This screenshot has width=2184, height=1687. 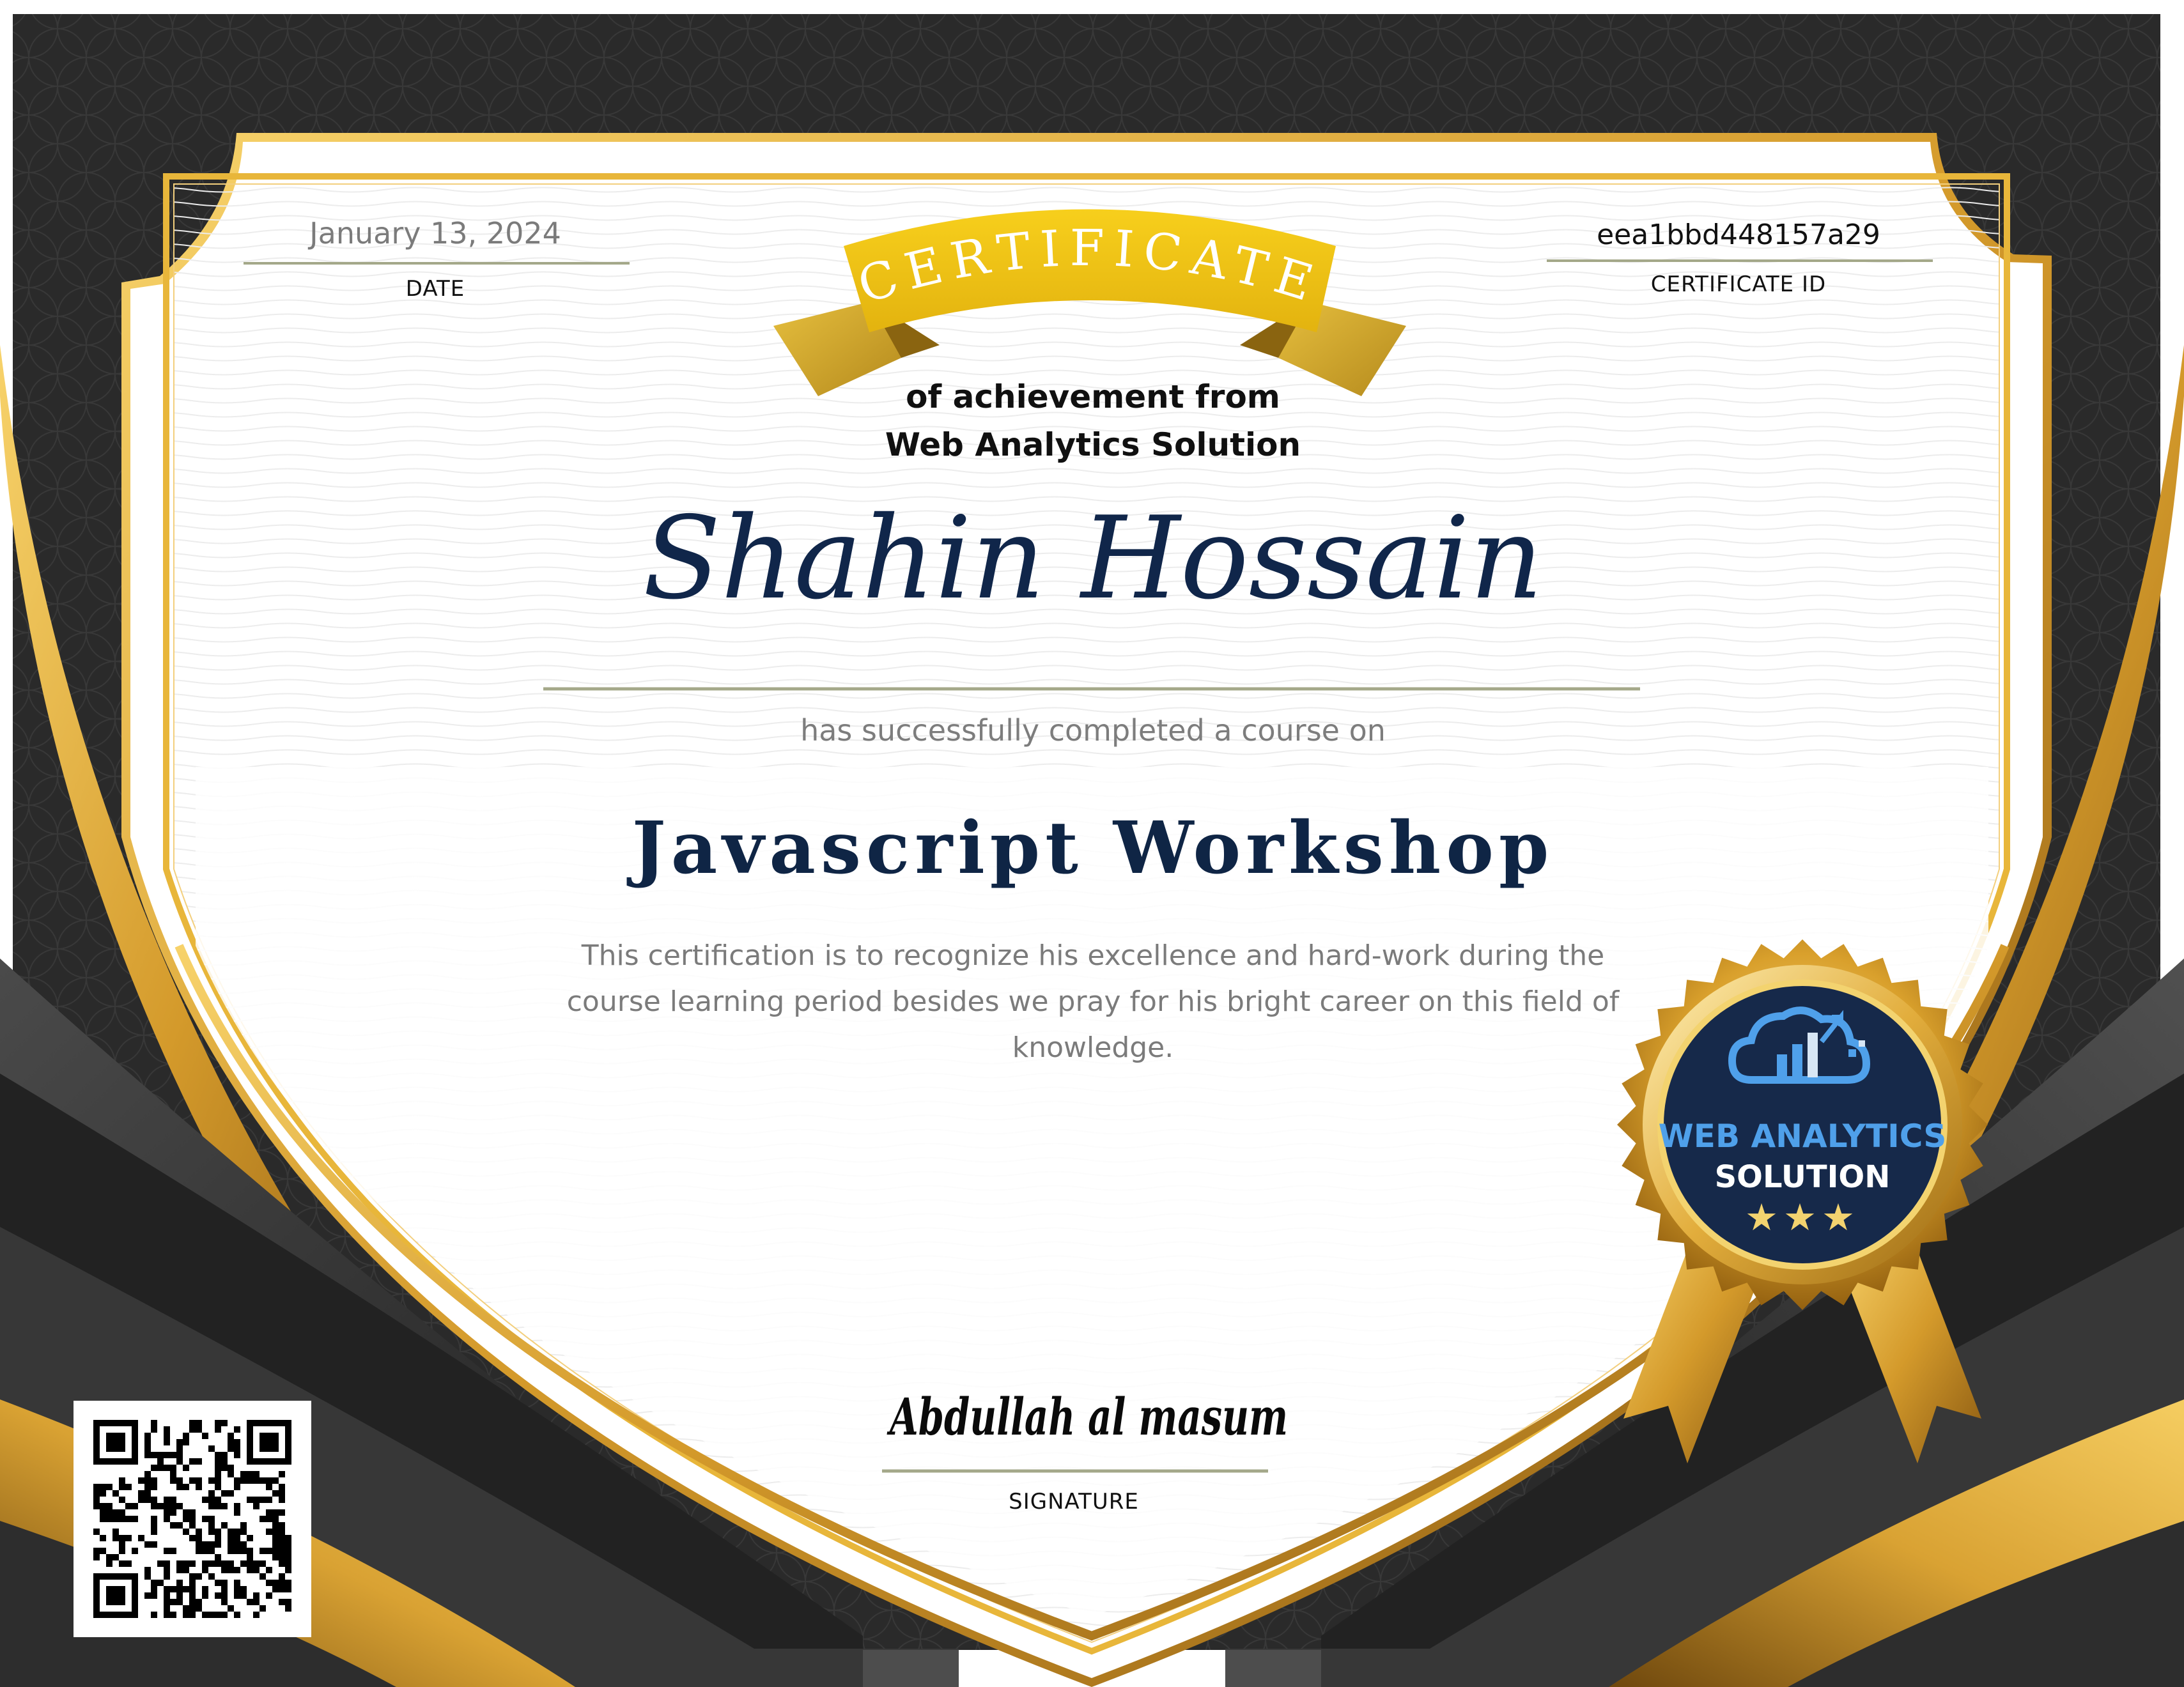 What do you see at coordinates (1089, 1417) in the screenshot?
I see `signature-name: Abdullah al masum` at bounding box center [1089, 1417].